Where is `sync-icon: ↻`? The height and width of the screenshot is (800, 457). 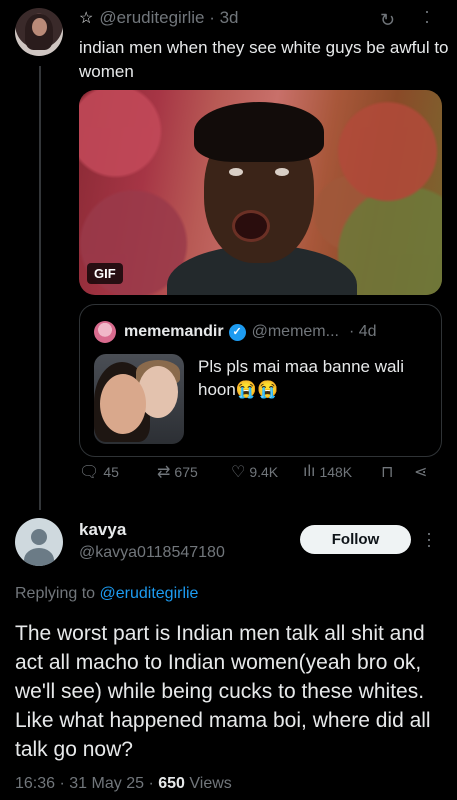
sync-icon: ↻ is located at coordinates (388, 20).